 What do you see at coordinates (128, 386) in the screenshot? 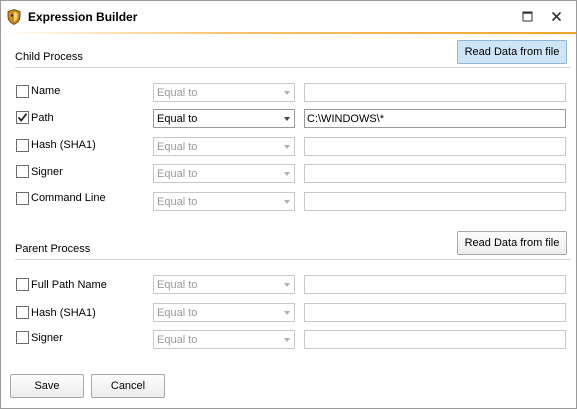
I see `cancel-button: Cancel` at bounding box center [128, 386].